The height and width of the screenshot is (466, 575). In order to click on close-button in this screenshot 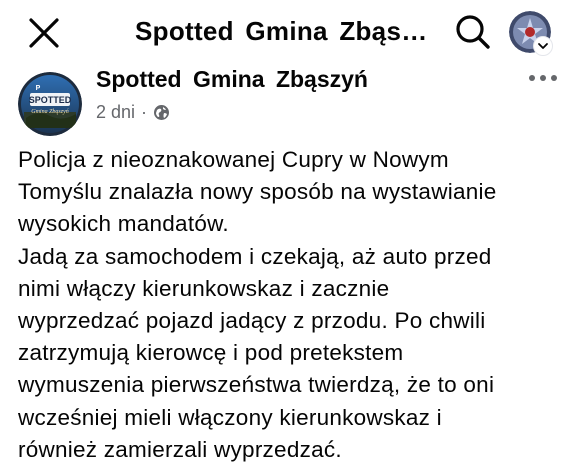, I will do `click(44, 33)`.